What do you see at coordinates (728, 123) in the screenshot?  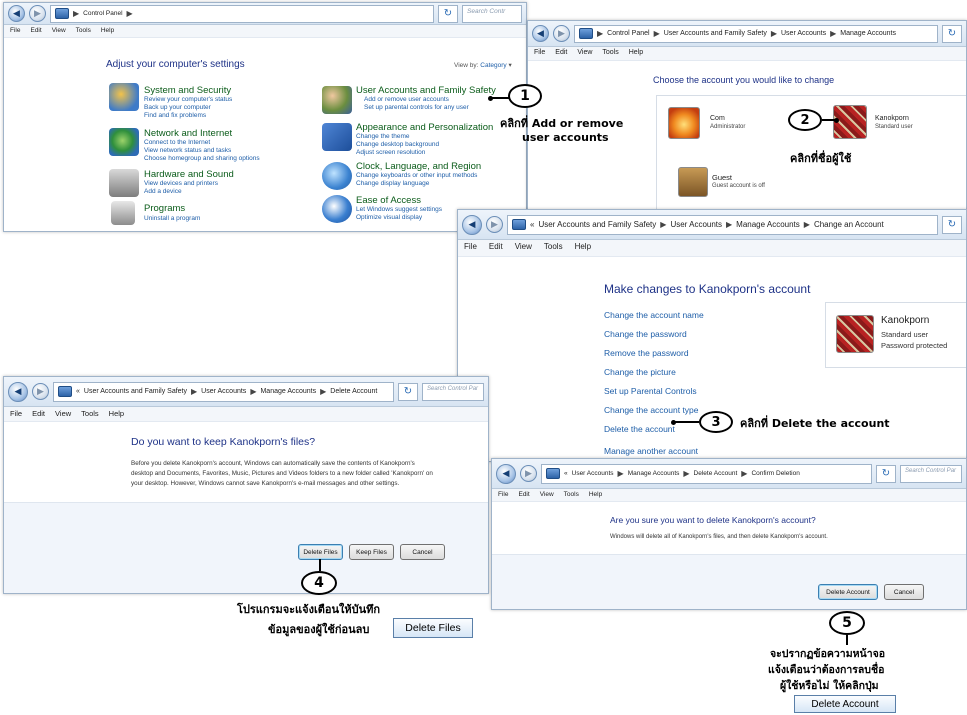 I see `account-tile-com: Com Administrator` at bounding box center [728, 123].